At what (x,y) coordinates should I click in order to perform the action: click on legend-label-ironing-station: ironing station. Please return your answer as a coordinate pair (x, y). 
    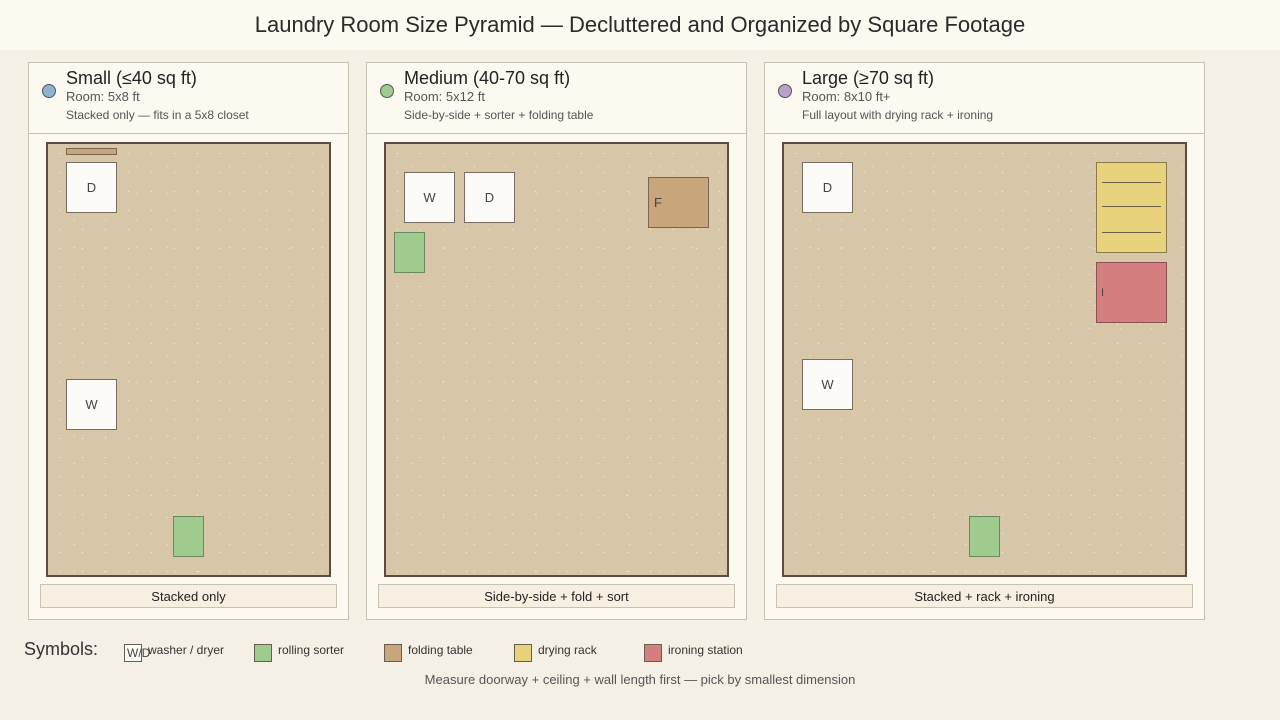
    Looking at the image, I should click on (705, 650).